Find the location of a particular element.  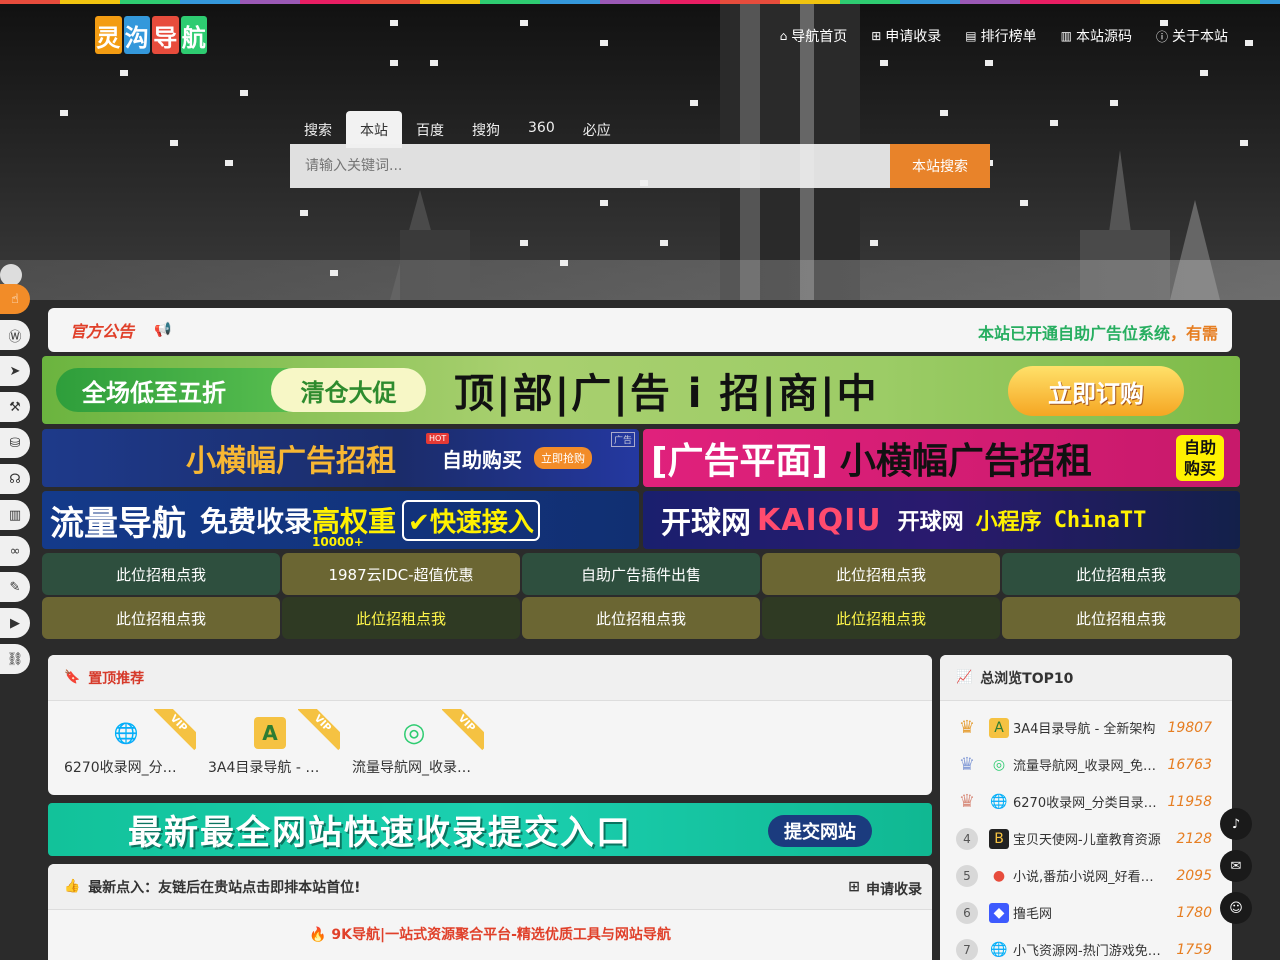

vip-ribbon-label: VIP is located at coordinates (175, 730).